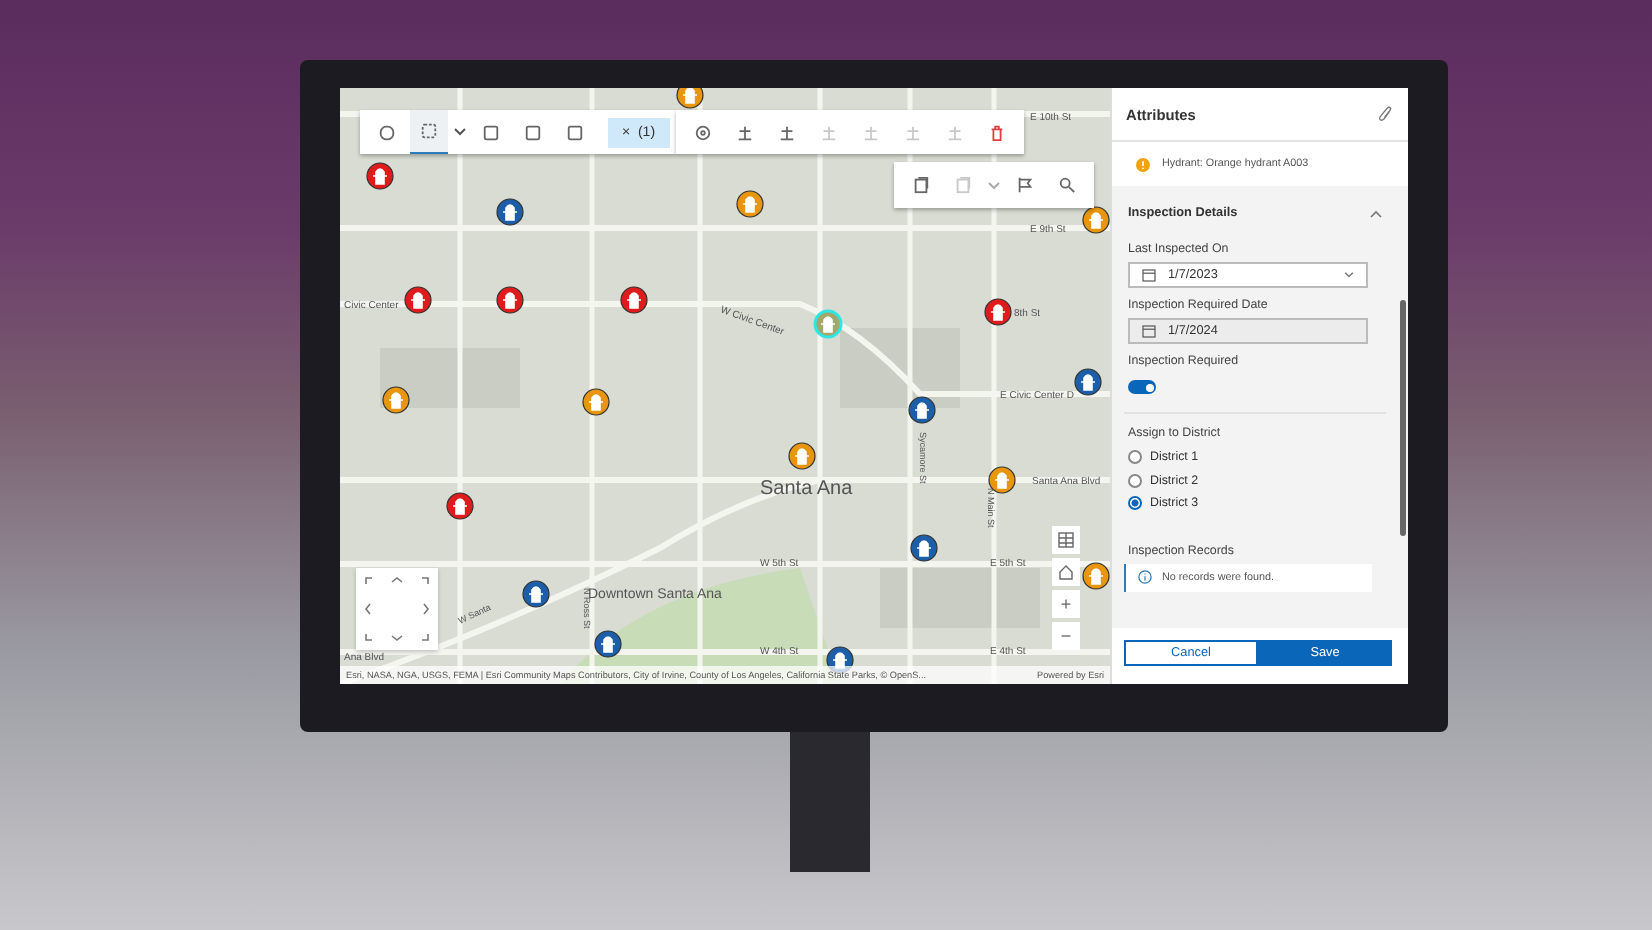 This screenshot has width=1652, height=930. Describe the element at coordinates (1143, 164) in the screenshot. I see `warning-icon` at that location.